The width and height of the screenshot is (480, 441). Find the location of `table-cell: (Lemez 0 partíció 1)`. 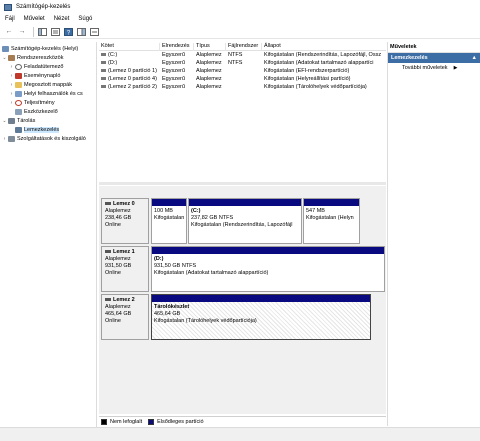

table-cell: (Lemez 0 partíció 1) is located at coordinates (129, 71).